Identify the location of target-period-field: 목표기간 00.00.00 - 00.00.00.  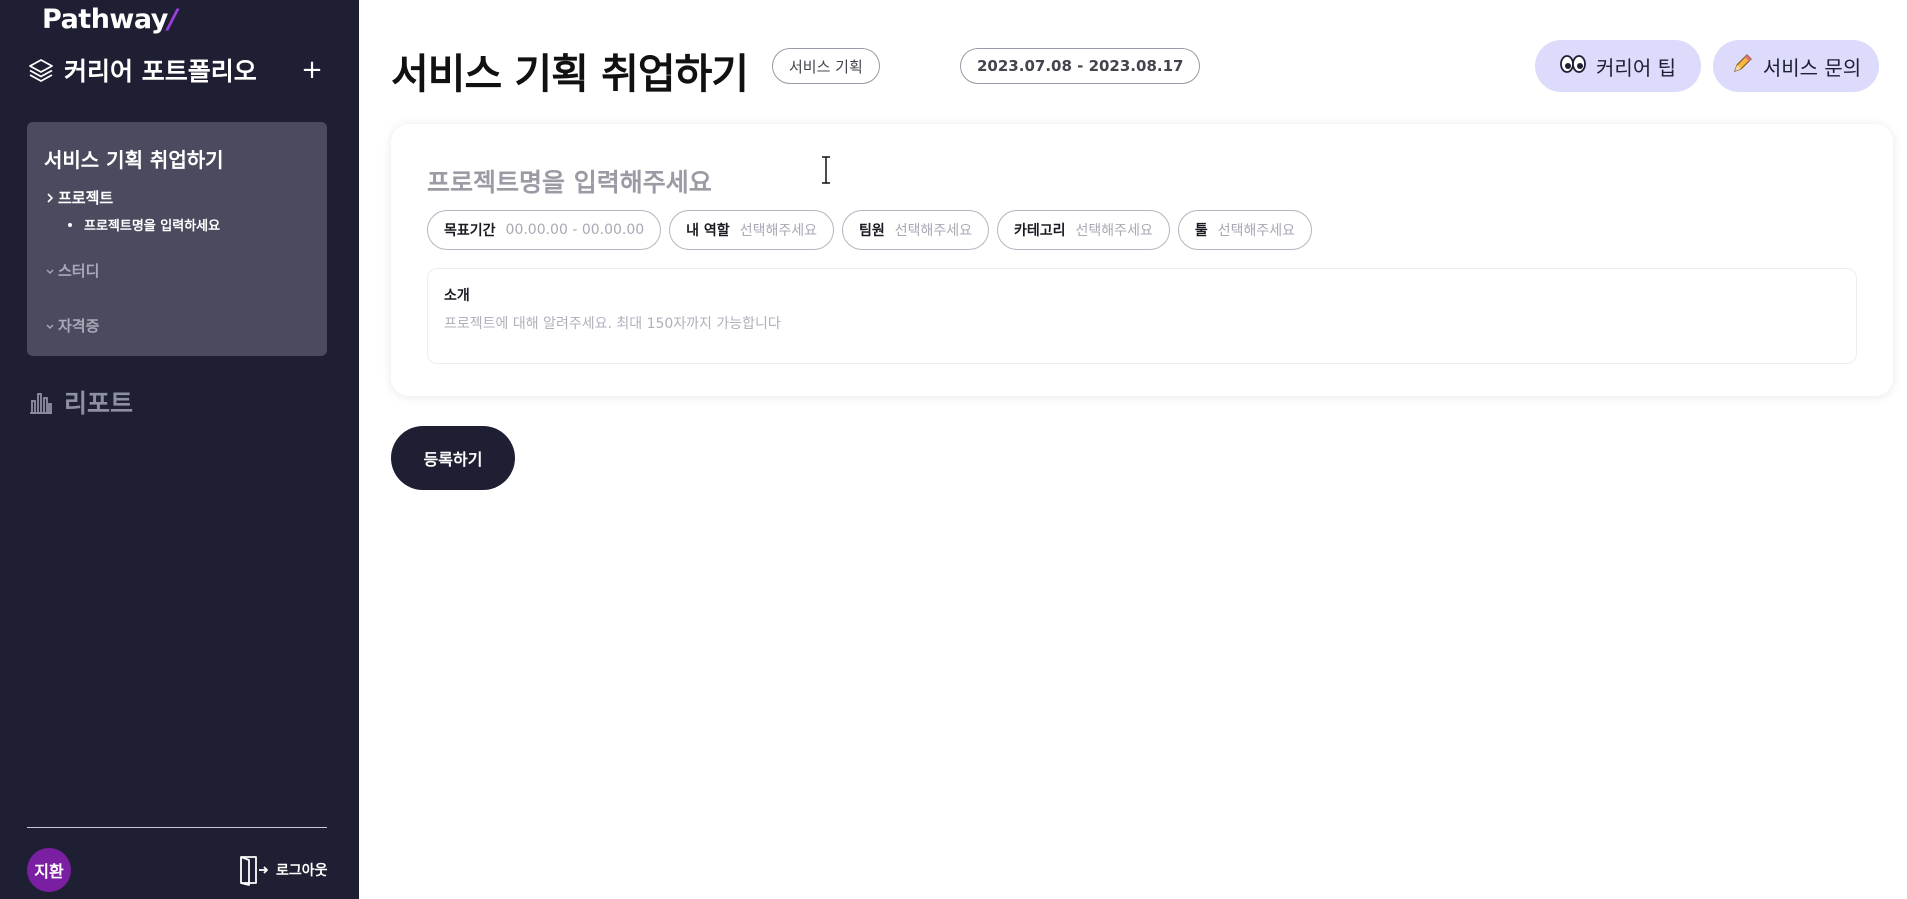
(544, 230).